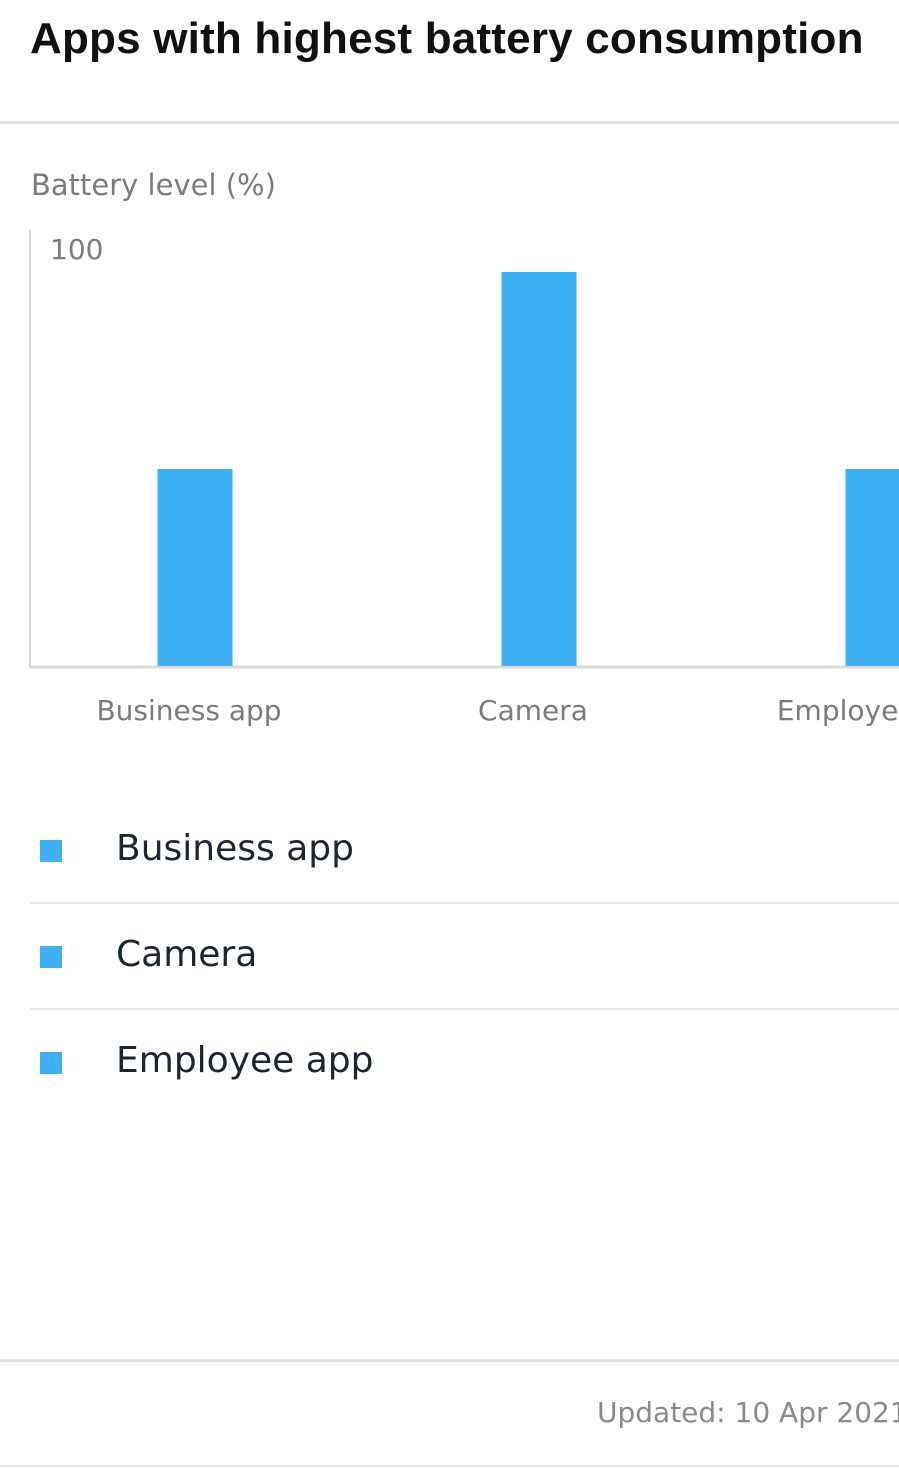 The height and width of the screenshot is (1468, 899). Describe the element at coordinates (449, 1466) in the screenshot. I see `bottom-divider` at that location.